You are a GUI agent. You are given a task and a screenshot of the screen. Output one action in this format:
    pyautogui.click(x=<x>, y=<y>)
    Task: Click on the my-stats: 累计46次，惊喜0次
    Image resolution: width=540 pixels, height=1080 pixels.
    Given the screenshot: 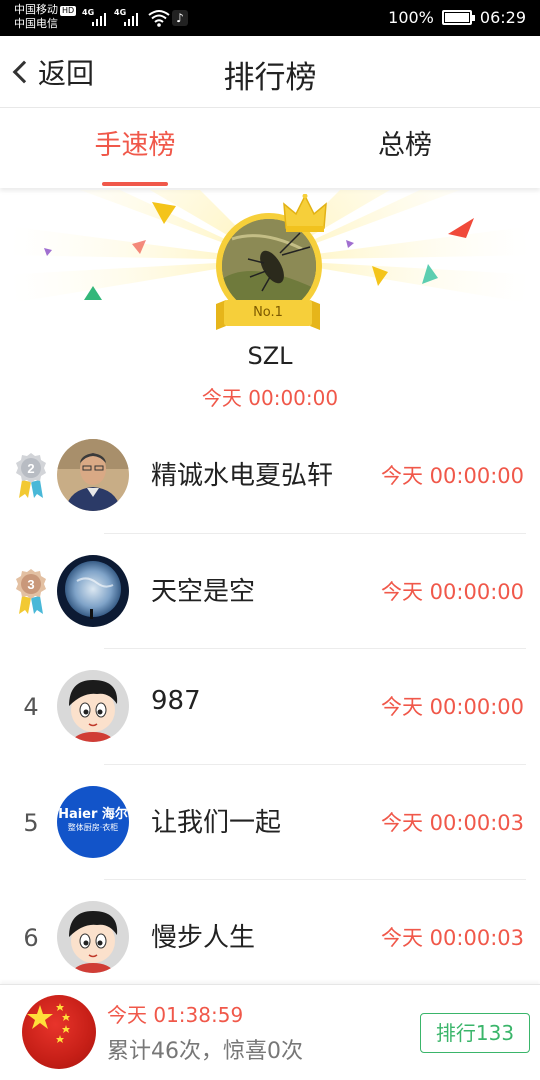 What is the action you would take?
    pyautogui.click(x=205, y=1051)
    